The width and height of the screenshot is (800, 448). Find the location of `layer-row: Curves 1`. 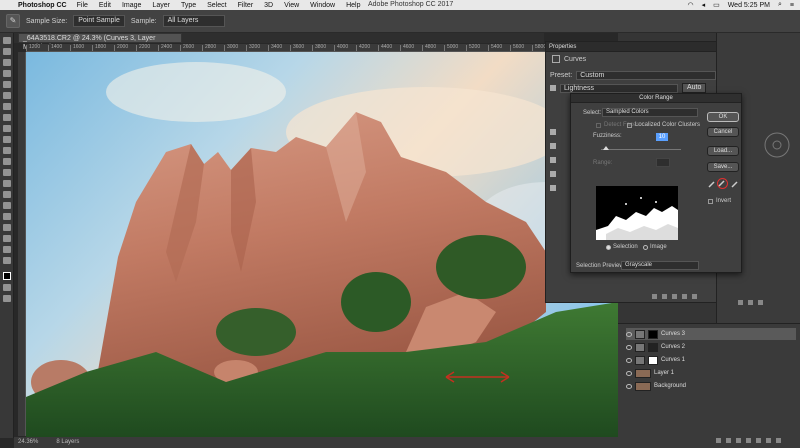

layer-row: Curves 1 is located at coordinates (711, 360).